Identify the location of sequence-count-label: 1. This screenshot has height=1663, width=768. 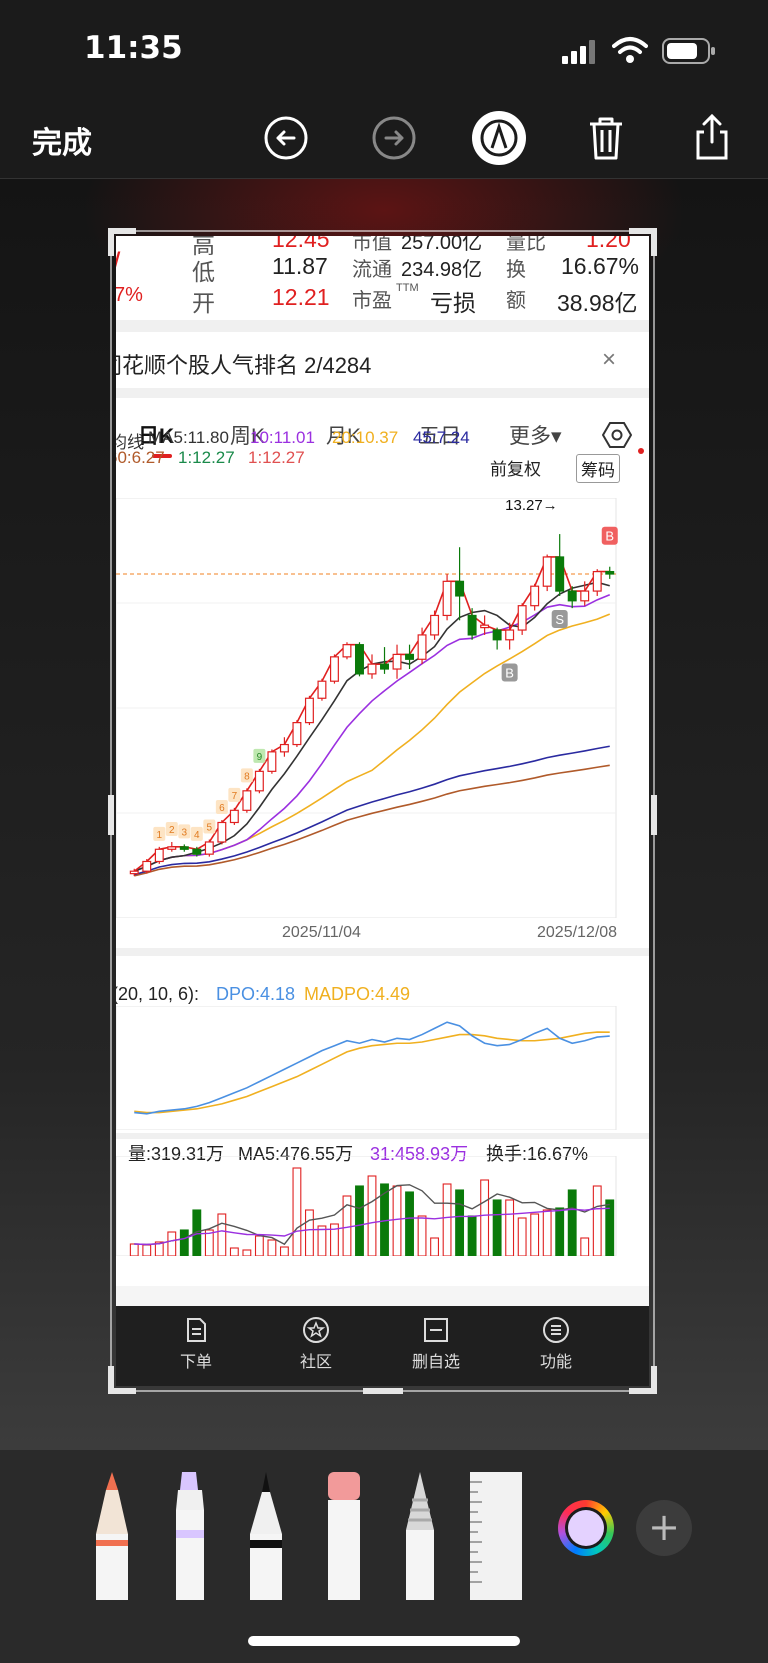
(159, 833).